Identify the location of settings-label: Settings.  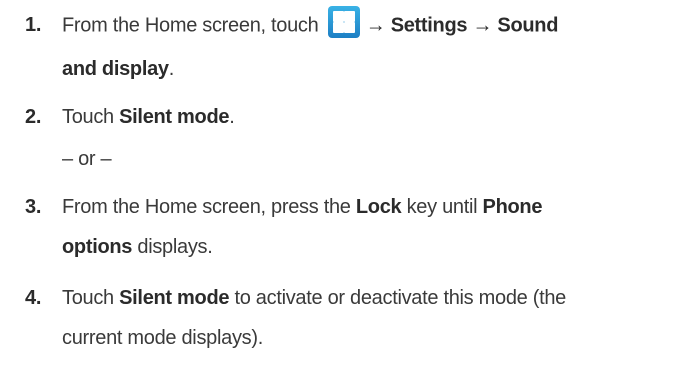
(429, 25).